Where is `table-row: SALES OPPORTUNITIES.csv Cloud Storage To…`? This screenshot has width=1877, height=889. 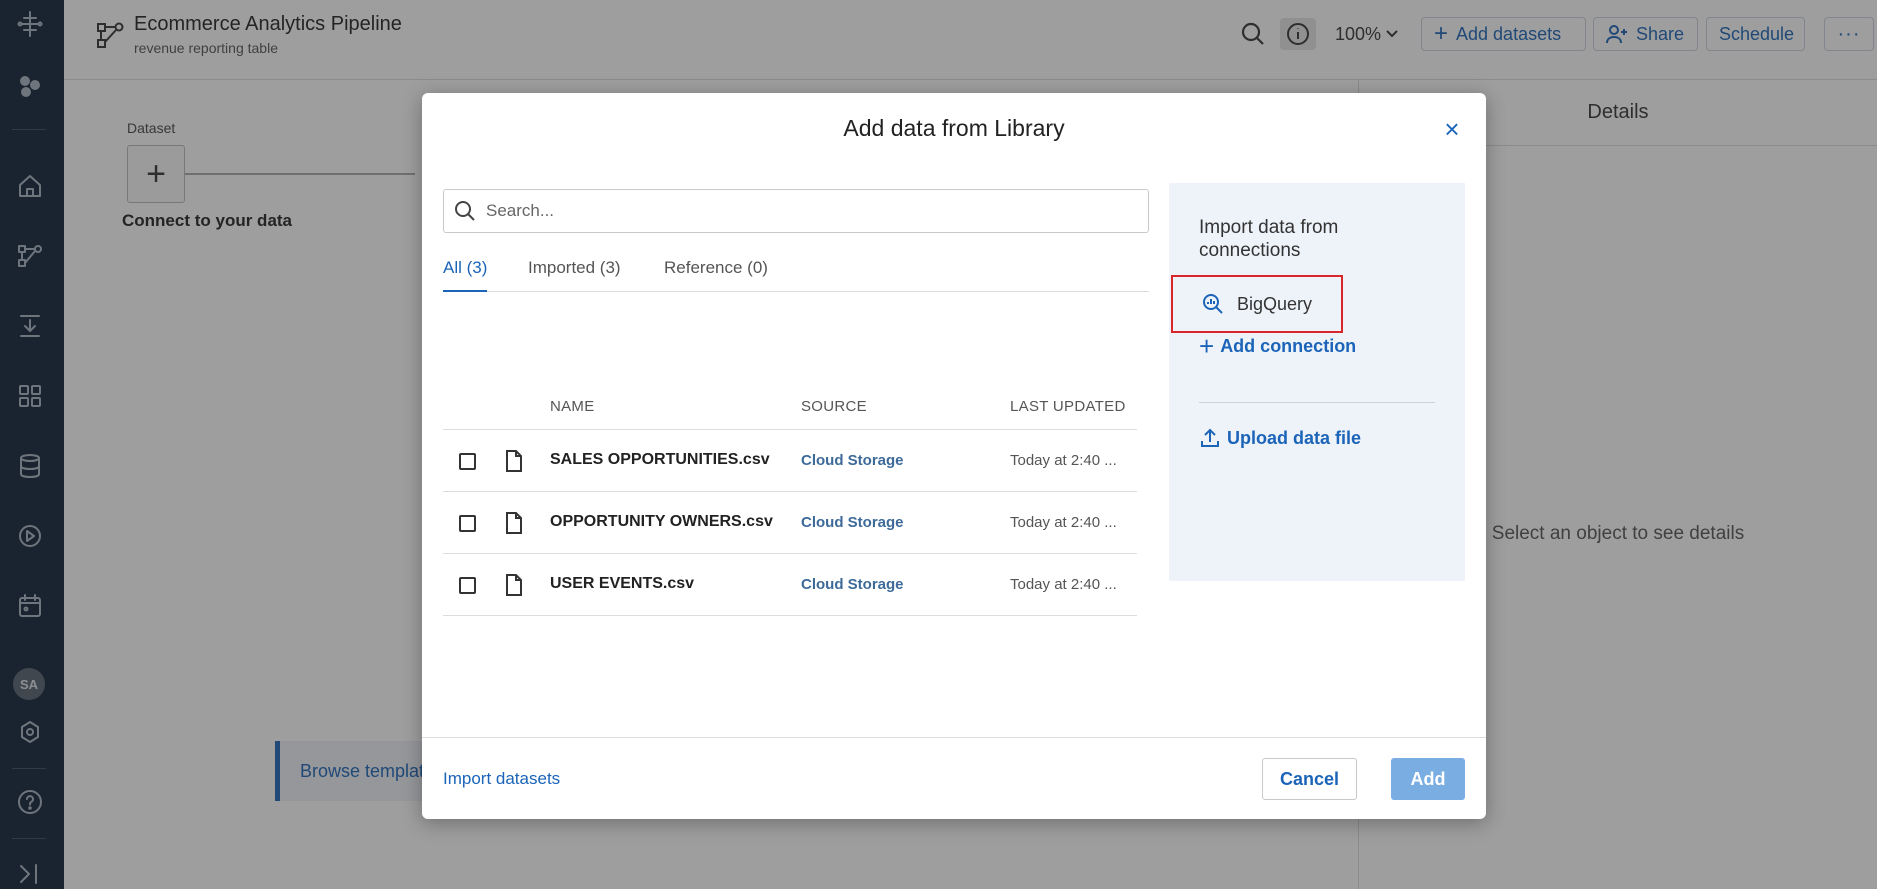
table-row: SALES OPPORTUNITIES.csv Cloud Storage To… is located at coordinates (790, 461).